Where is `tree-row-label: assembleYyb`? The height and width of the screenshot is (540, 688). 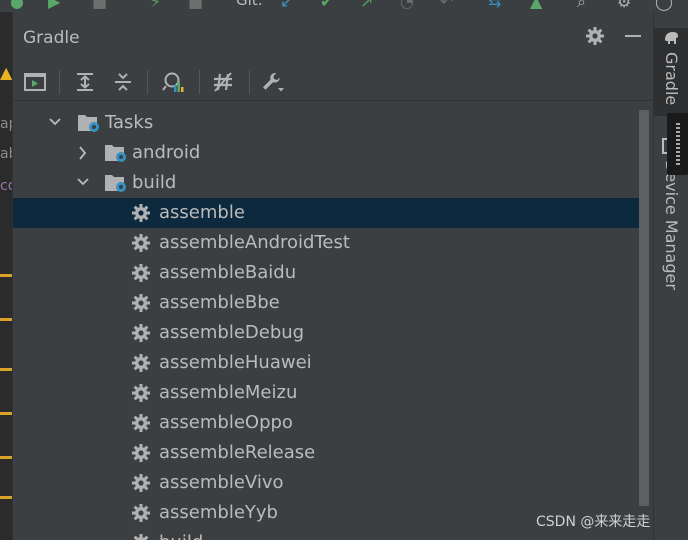 tree-row-label: assembleYyb is located at coordinates (218, 512).